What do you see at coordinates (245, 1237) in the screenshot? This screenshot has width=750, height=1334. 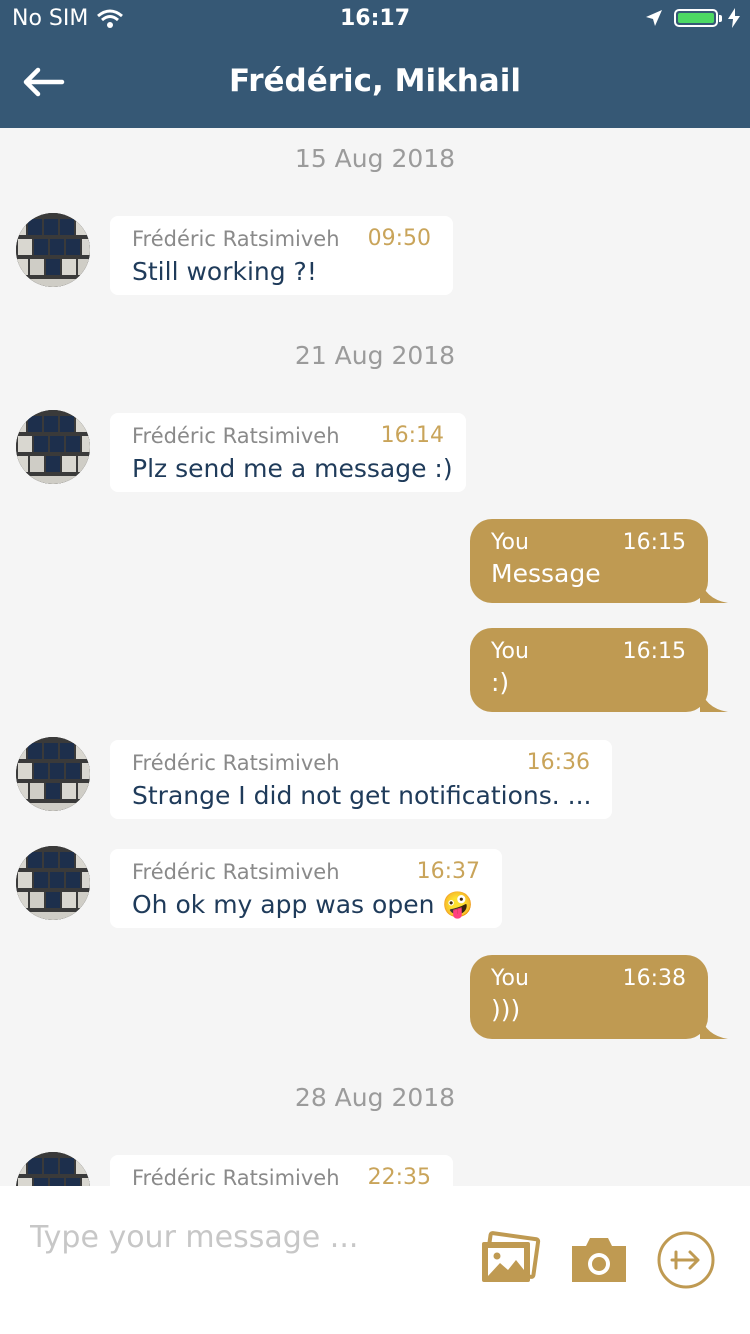 I see `message-input` at bounding box center [245, 1237].